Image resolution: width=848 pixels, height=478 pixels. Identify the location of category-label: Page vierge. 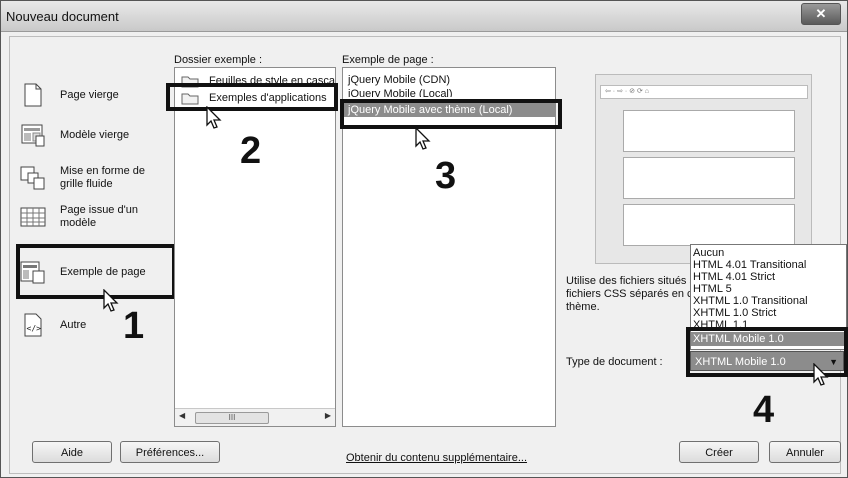
(89, 94).